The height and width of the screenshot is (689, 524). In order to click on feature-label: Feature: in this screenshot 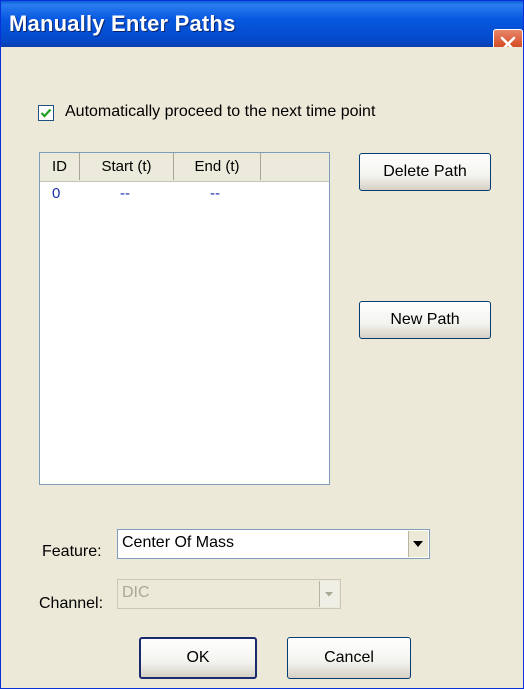, I will do `click(72, 551)`.